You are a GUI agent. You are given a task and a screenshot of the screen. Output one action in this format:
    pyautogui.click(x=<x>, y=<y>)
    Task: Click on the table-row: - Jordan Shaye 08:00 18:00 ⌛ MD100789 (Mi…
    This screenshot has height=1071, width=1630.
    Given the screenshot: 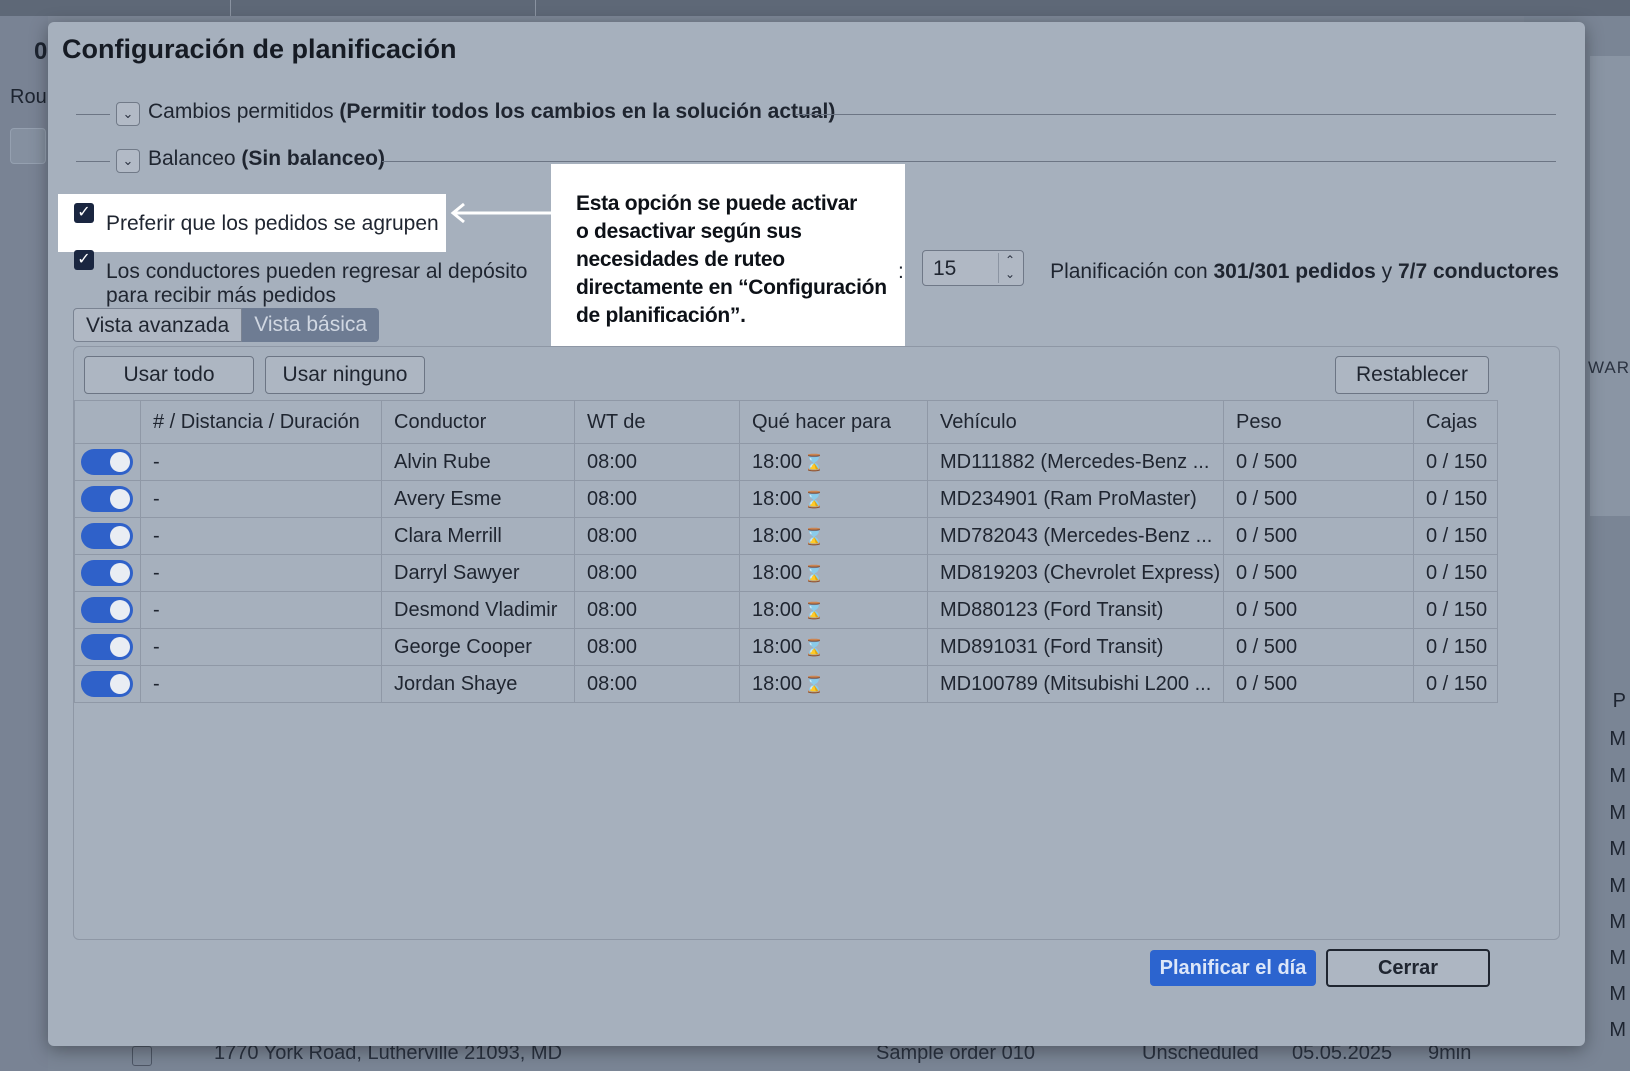 What is the action you would take?
    pyautogui.click(x=786, y=684)
    